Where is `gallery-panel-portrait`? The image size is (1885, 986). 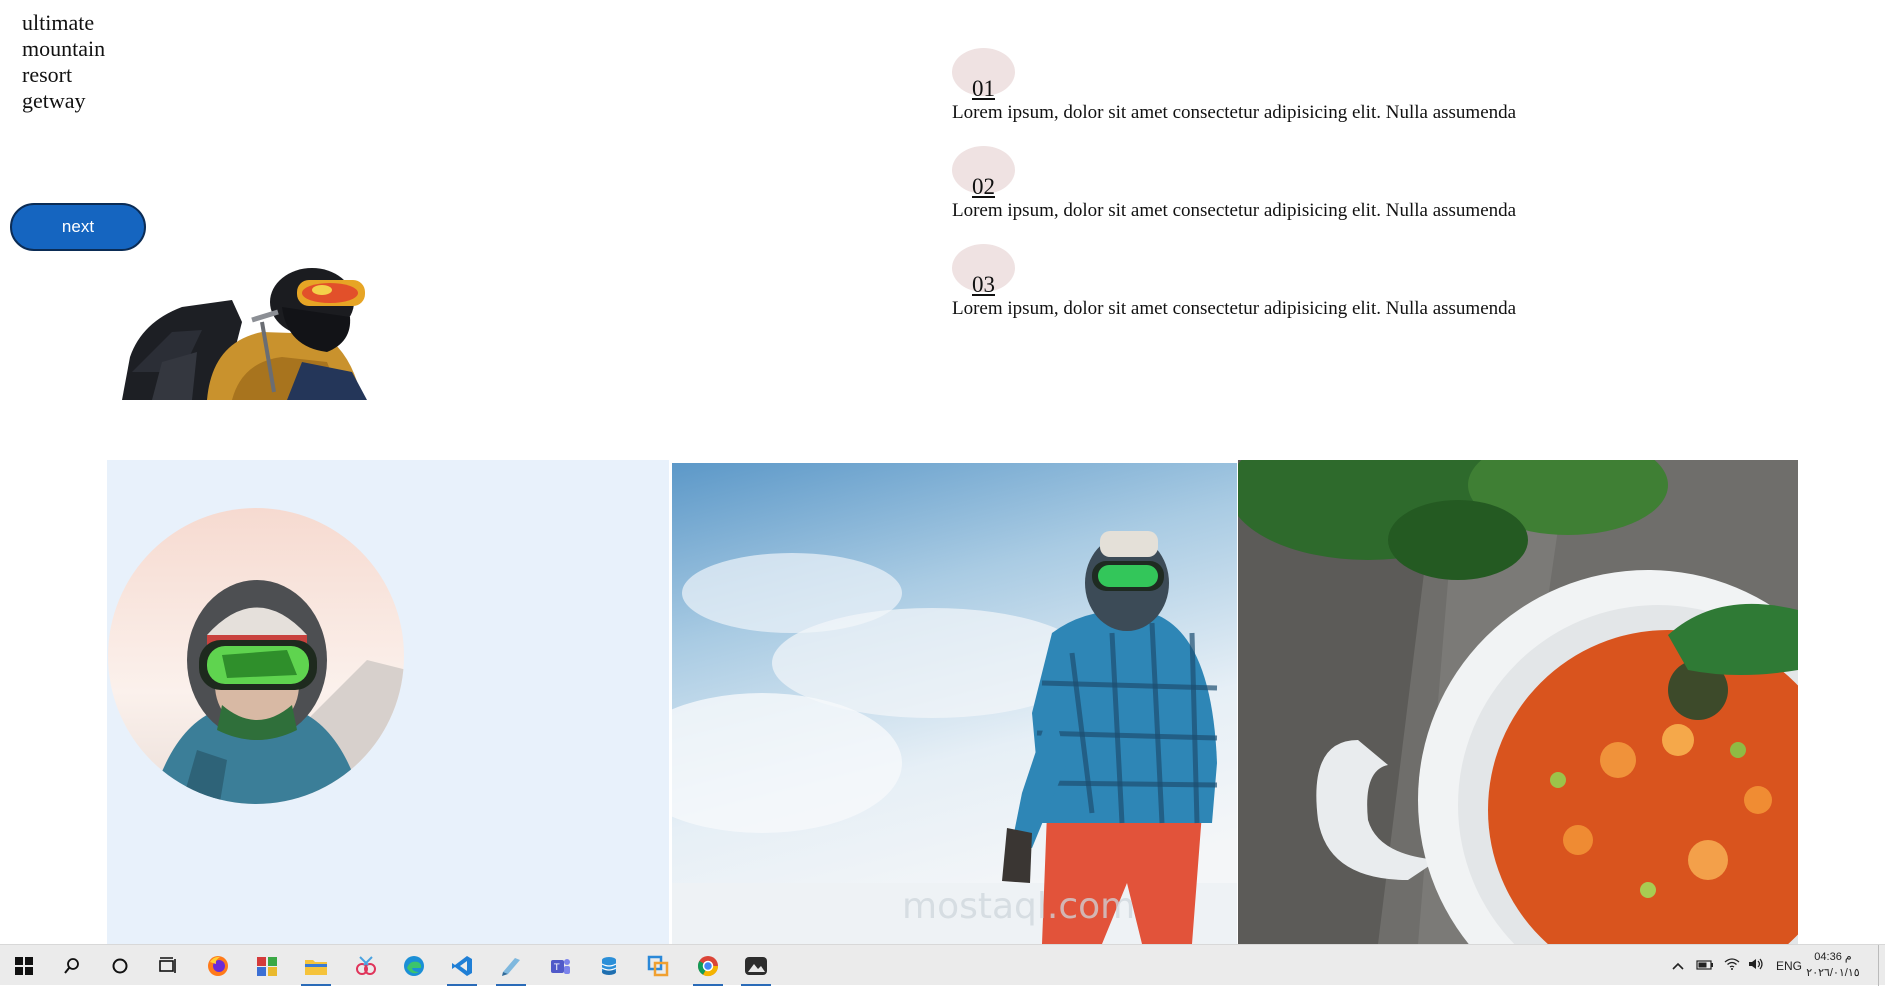
gallery-panel-portrait is located at coordinates (388, 702).